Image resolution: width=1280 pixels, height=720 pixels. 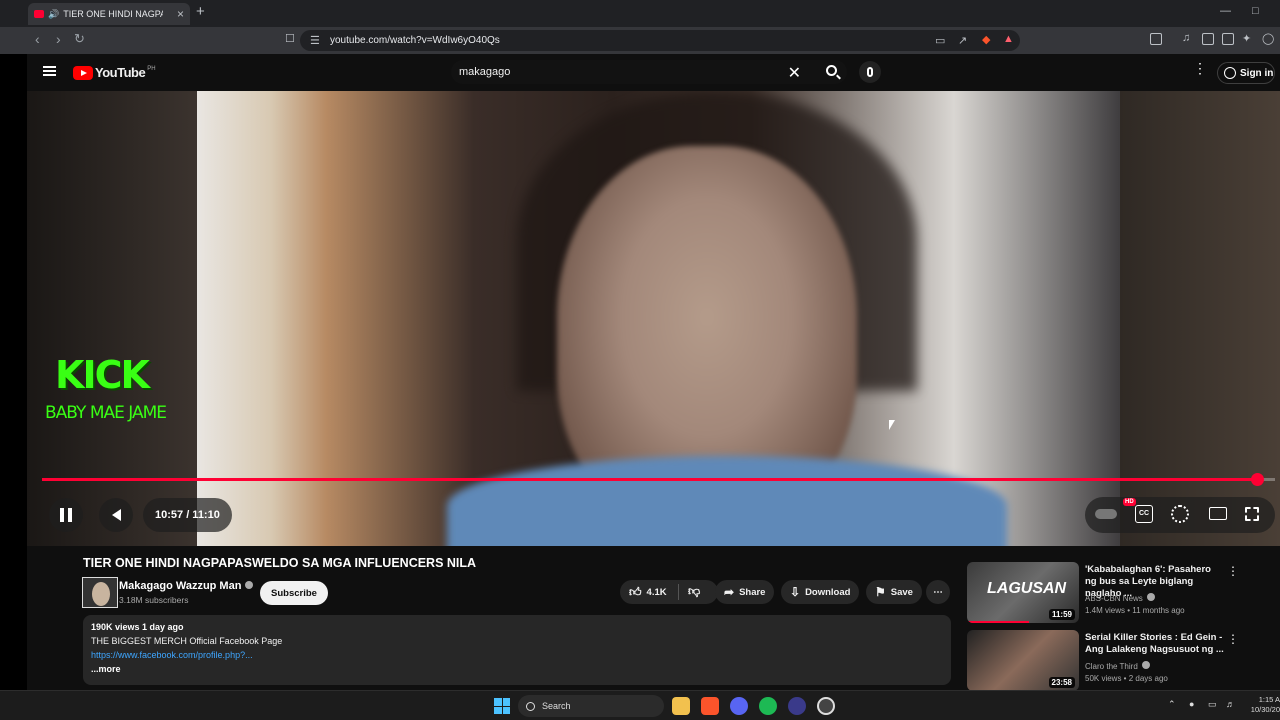 I want to click on app-arrow-icon, so click(x=797, y=706).